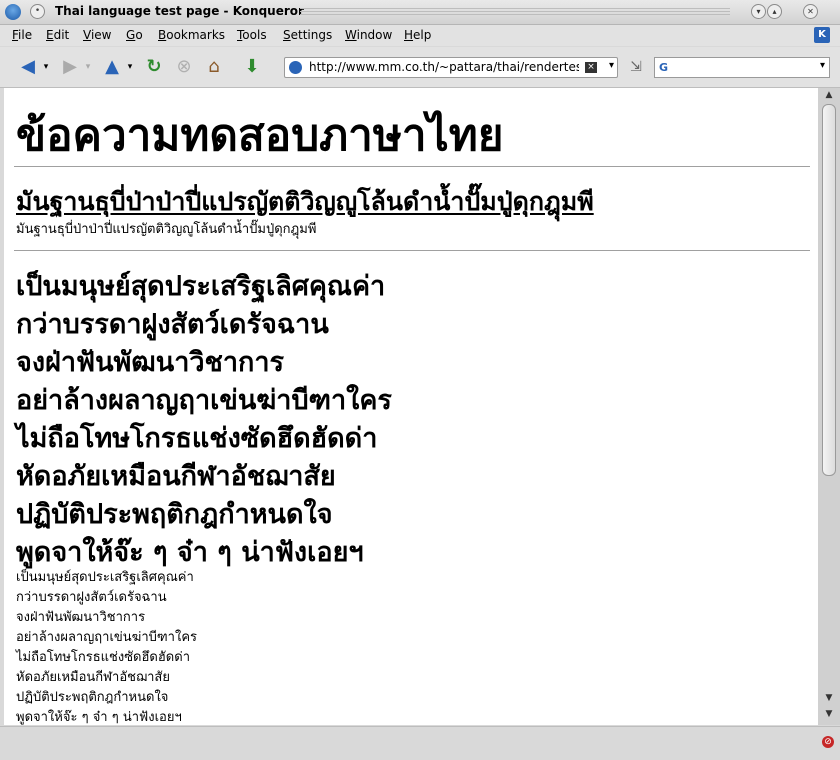 The height and width of the screenshot is (760, 840). Describe the element at coordinates (179, 11) in the screenshot. I see `window-title: Thai language test page - Konqueror` at that location.